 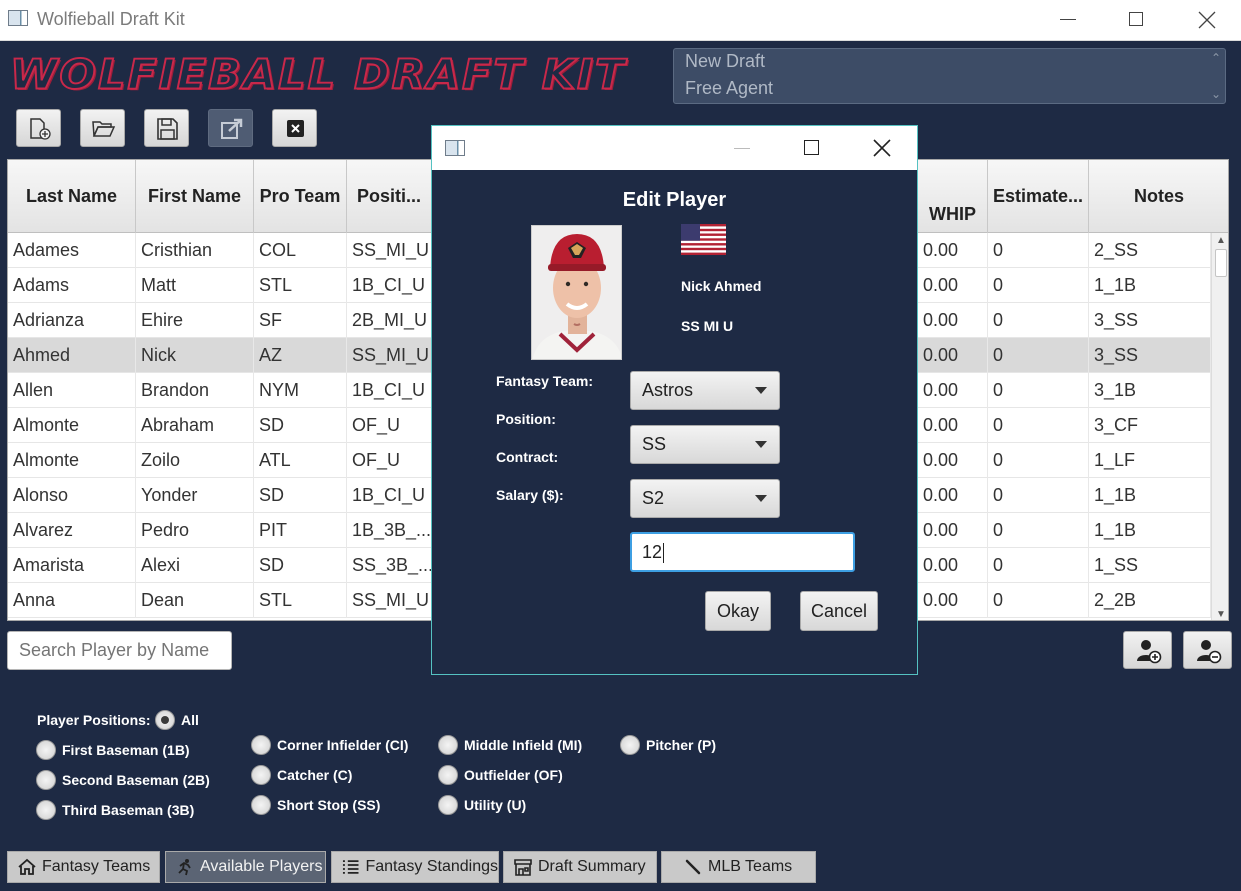 I want to click on scroll-down-icon: ▼, so click(x=1221, y=614).